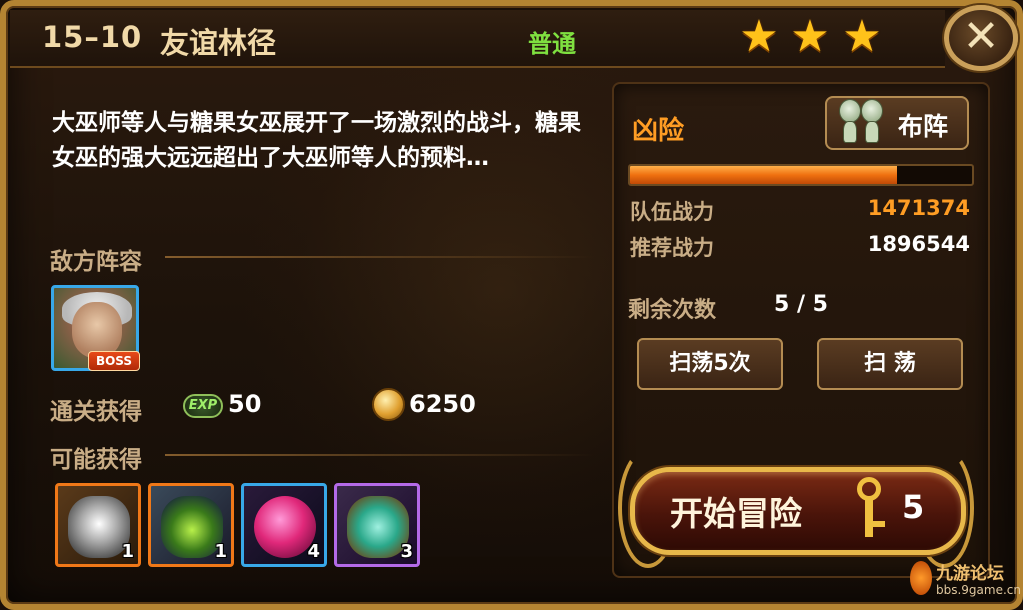 The image size is (1023, 610). Describe the element at coordinates (918, 208) in the screenshot. I see `team-power-value: 1471374` at that location.